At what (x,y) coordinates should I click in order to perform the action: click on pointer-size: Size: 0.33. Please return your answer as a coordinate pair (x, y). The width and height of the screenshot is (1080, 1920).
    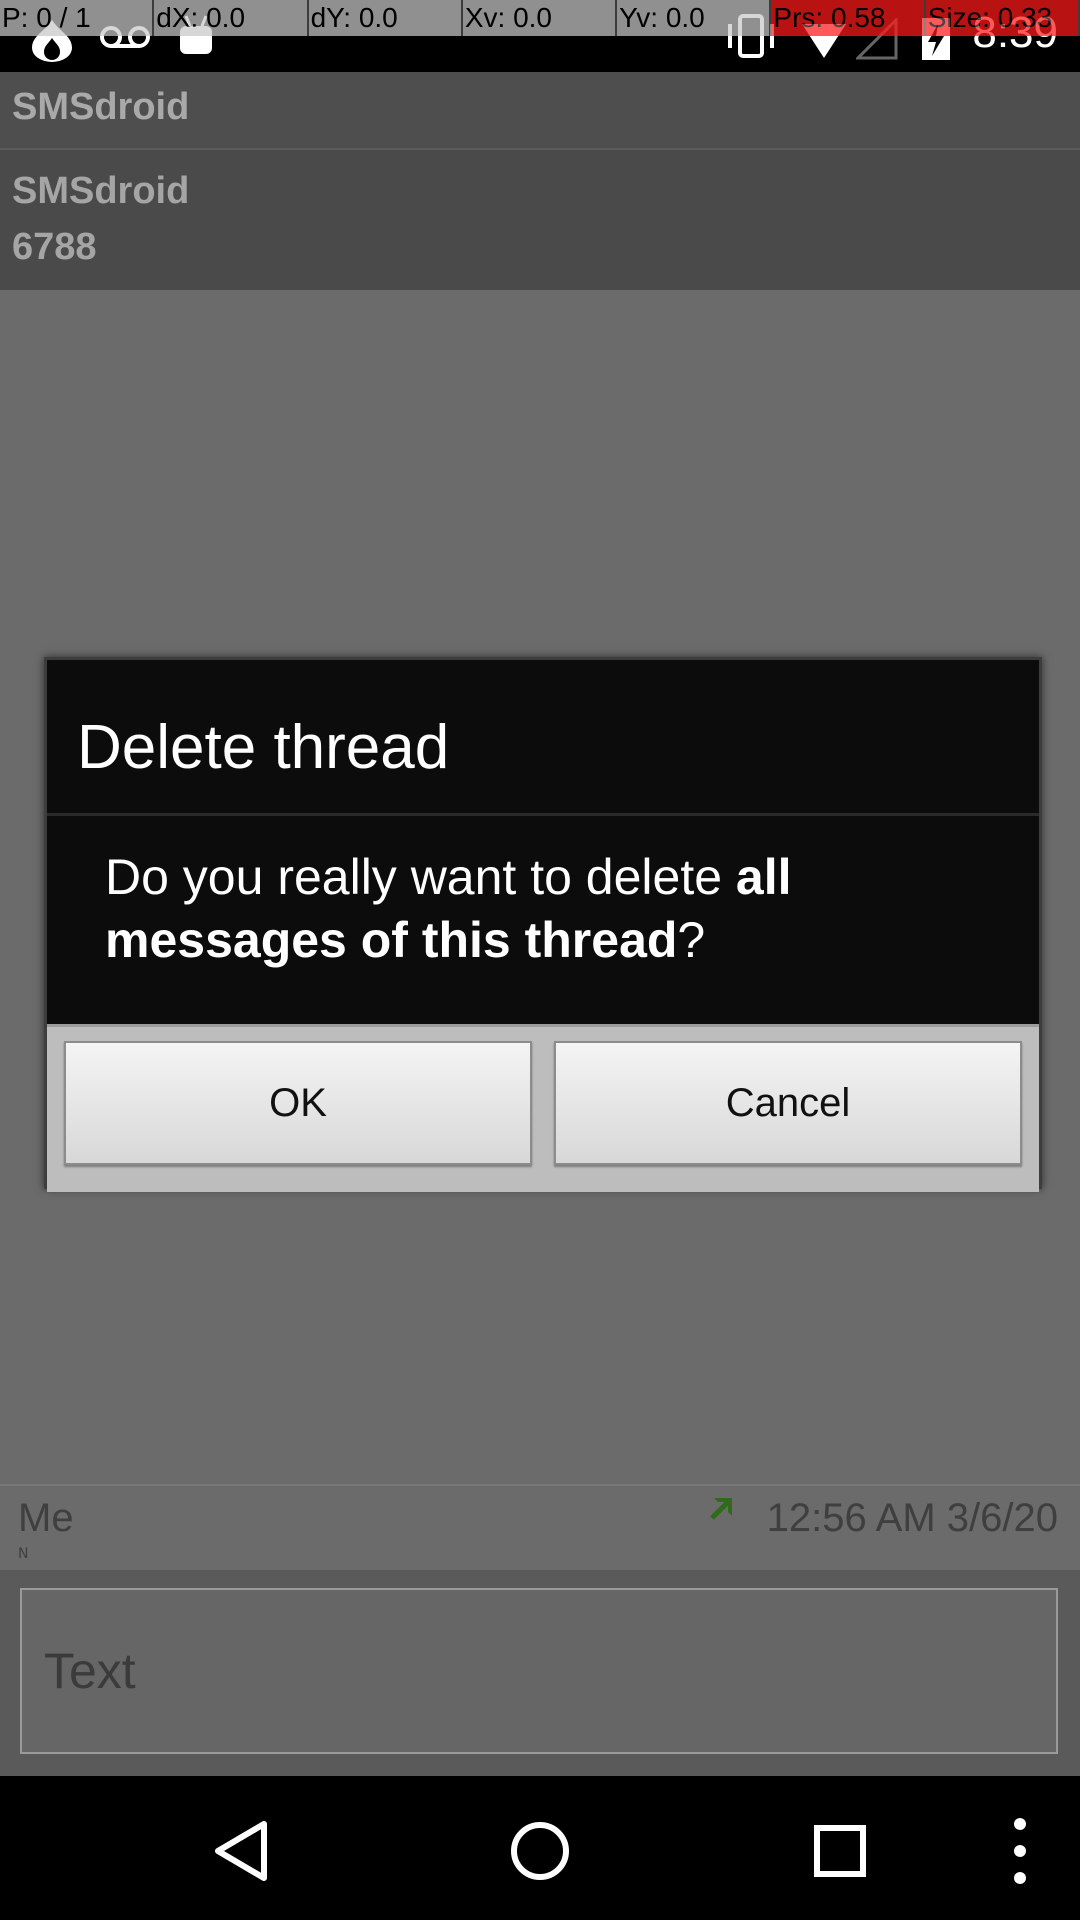
    Looking at the image, I should click on (1002, 18).